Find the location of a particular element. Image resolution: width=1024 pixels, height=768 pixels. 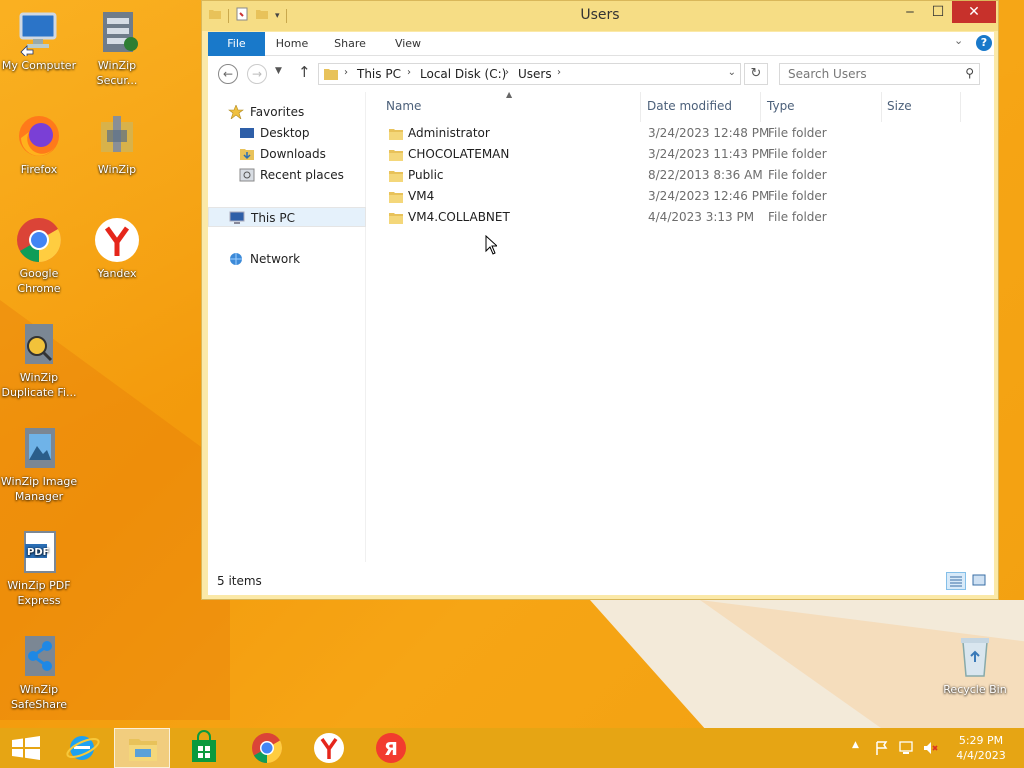

up-arrow-icon: ↑ is located at coordinates (304, 72).